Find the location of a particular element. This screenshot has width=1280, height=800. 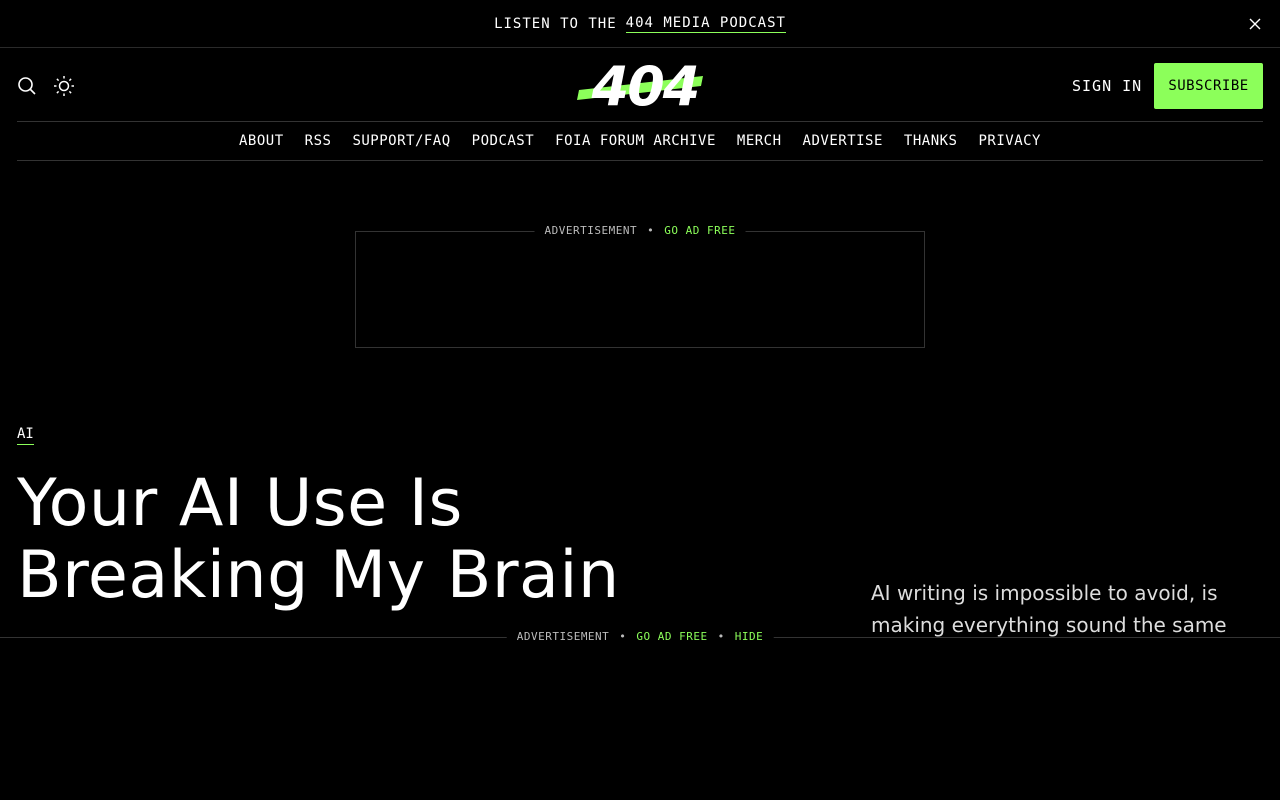

hide-ad-button: HIDE is located at coordinates (749, 636).